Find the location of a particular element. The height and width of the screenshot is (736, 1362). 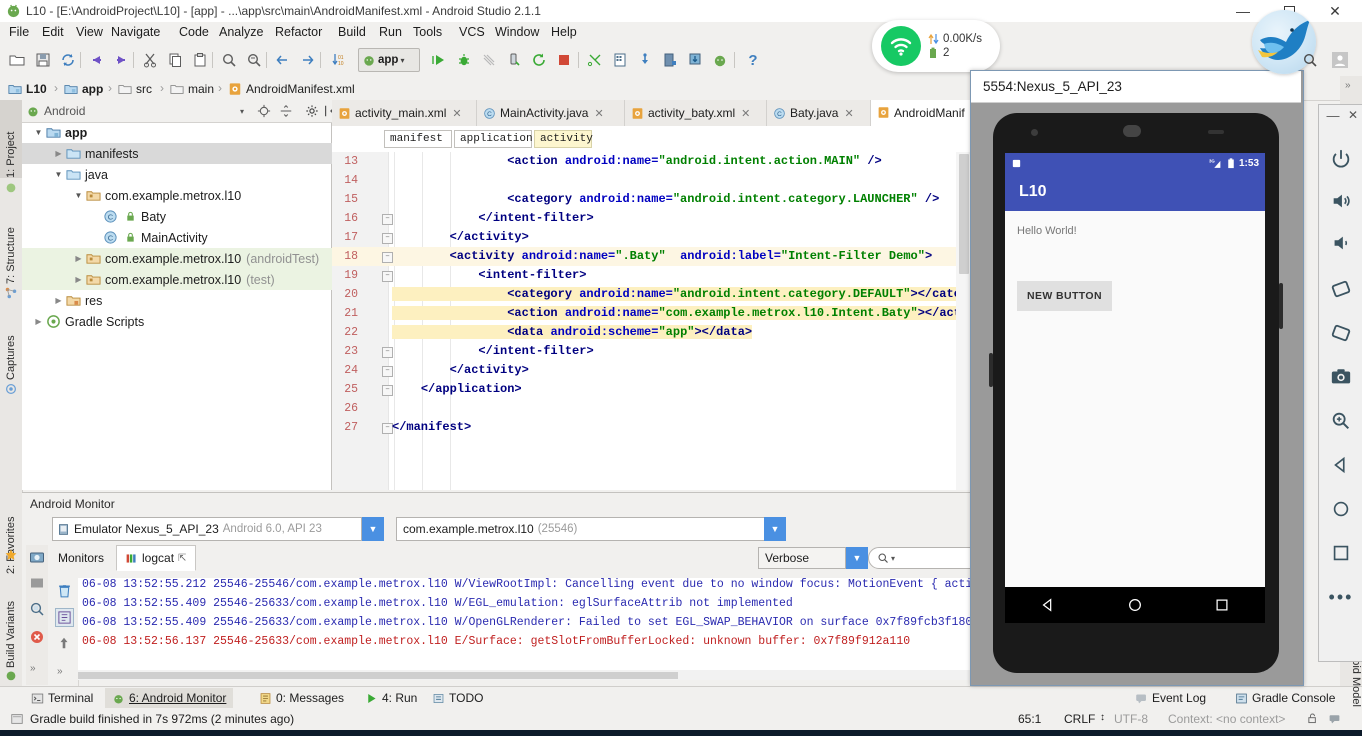

run-configuration-selector: app ▾ is located at coordinates (389, 60).